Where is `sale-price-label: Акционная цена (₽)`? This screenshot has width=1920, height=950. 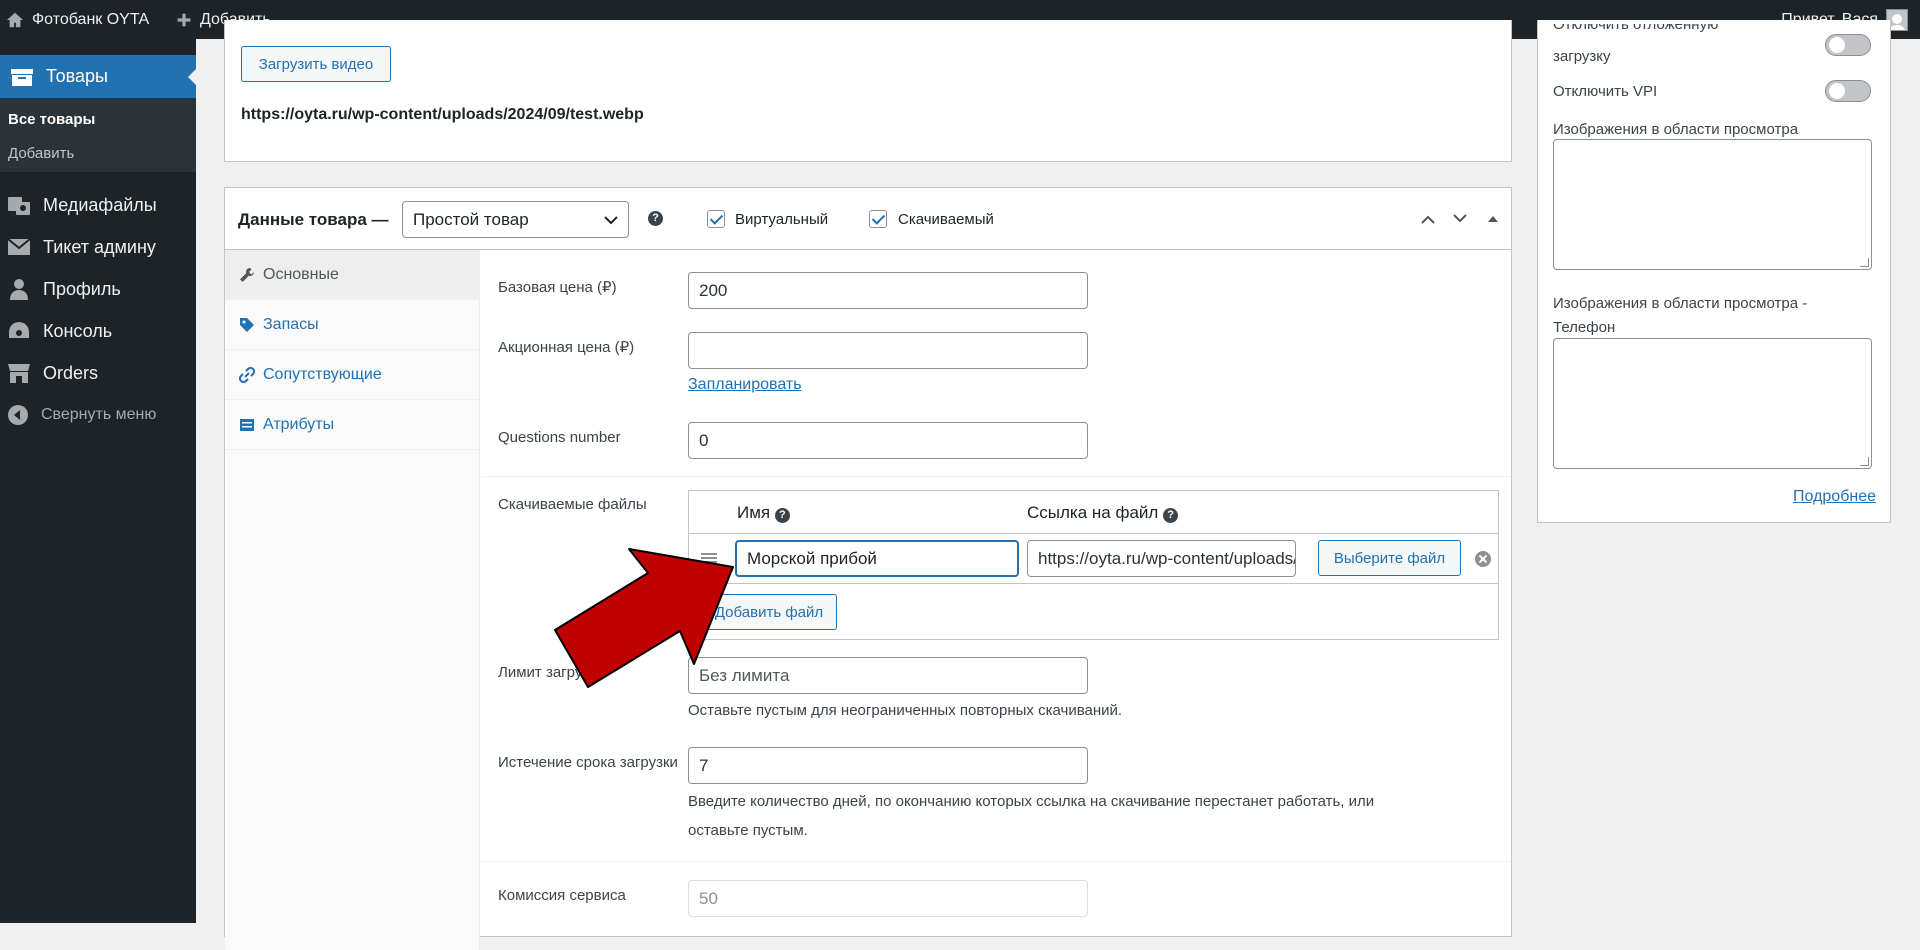
sale-price-label: Акционная цена (₽) is located at coordinates (566, 347).